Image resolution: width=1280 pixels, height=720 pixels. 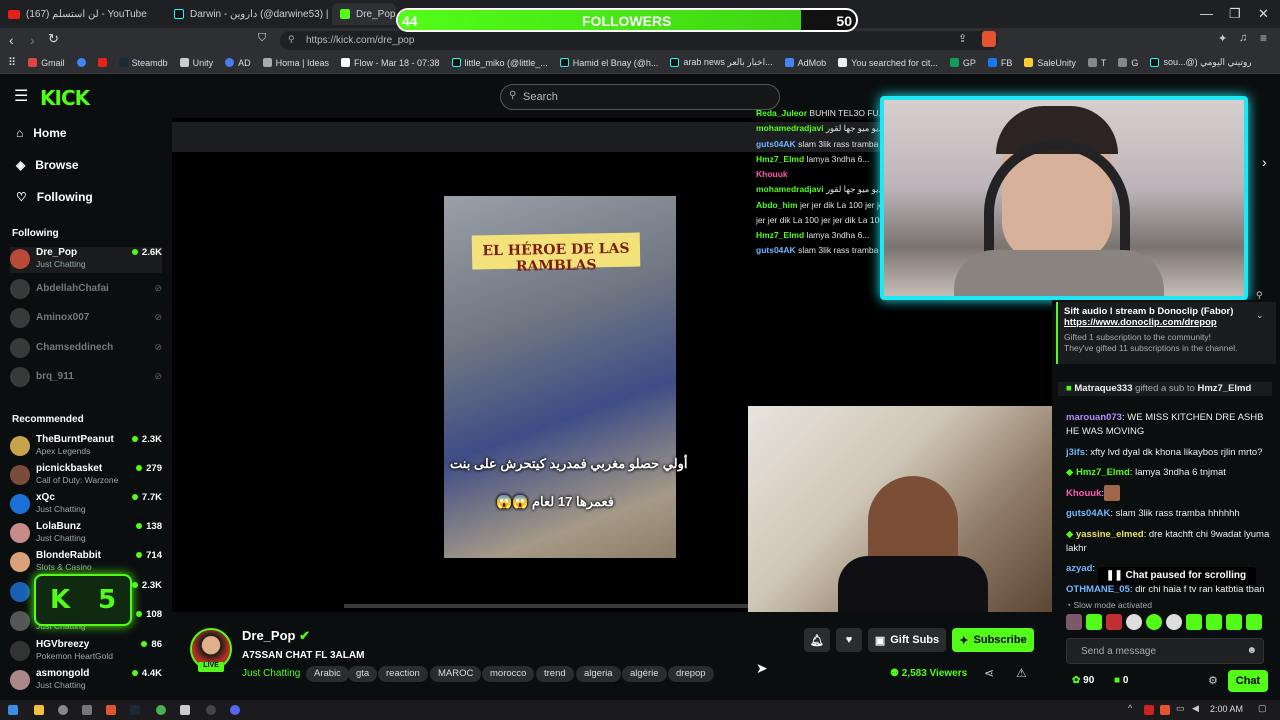 What do you see at coordinates (53, 39) in the screenshot?
I see `reload-icon: ↻` at bounding box center [53, 39].